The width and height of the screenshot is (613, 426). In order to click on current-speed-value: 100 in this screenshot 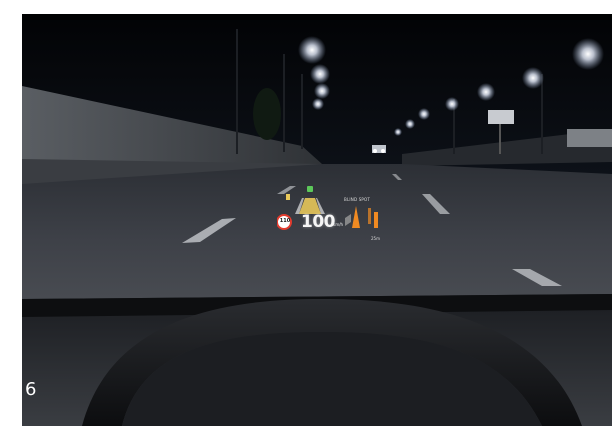, I will do `click(318, 222)`.